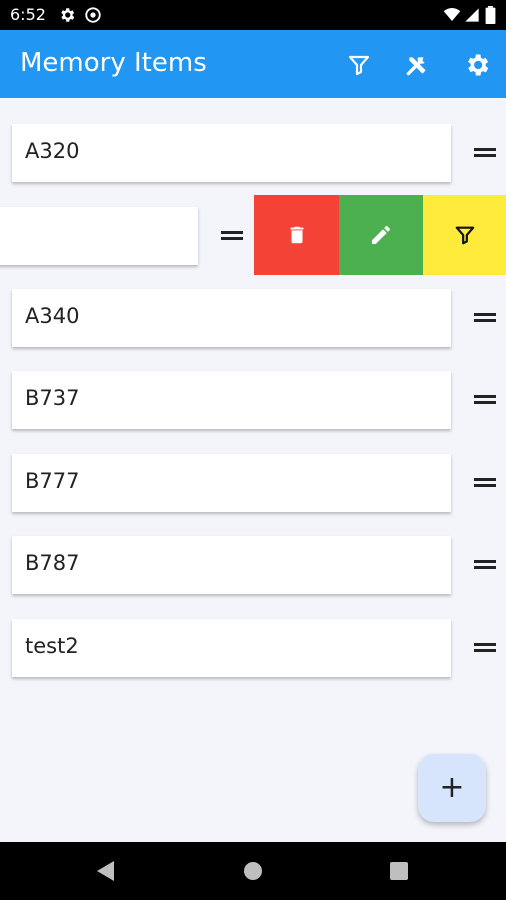 The image size is (506, 900). What do you see at coordinates (52, 481) in the screenshot?
I see `item-label: B777` at bounding box center [52, 481].